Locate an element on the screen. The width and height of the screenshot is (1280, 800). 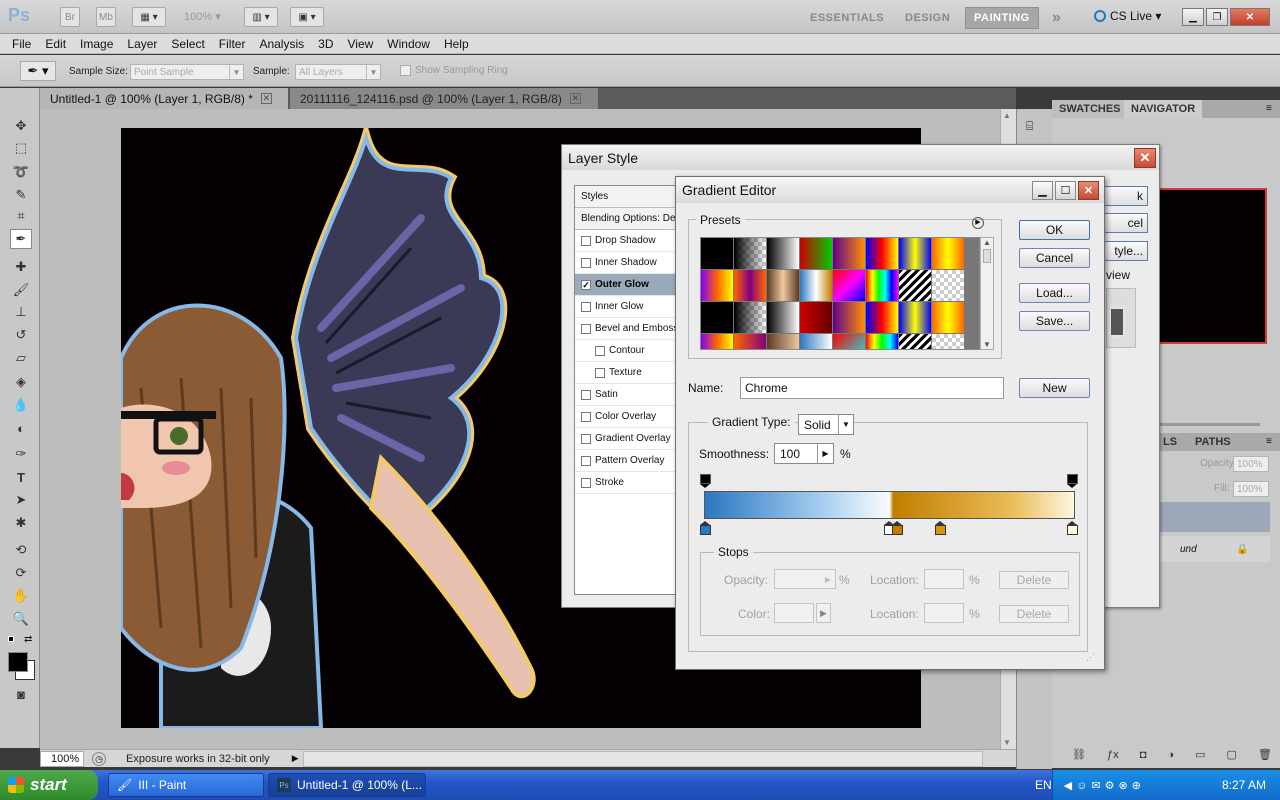
3d-rotate-tool: ⟲ is located at coordinates (21, 550).